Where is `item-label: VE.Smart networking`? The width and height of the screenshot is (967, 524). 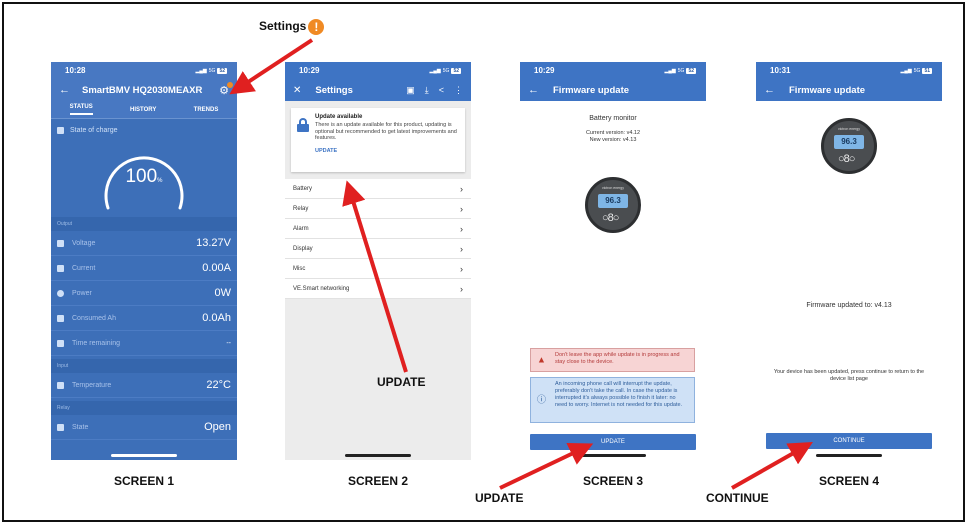 item-label: VE.Smart networking is located at coordinates (321, 288).